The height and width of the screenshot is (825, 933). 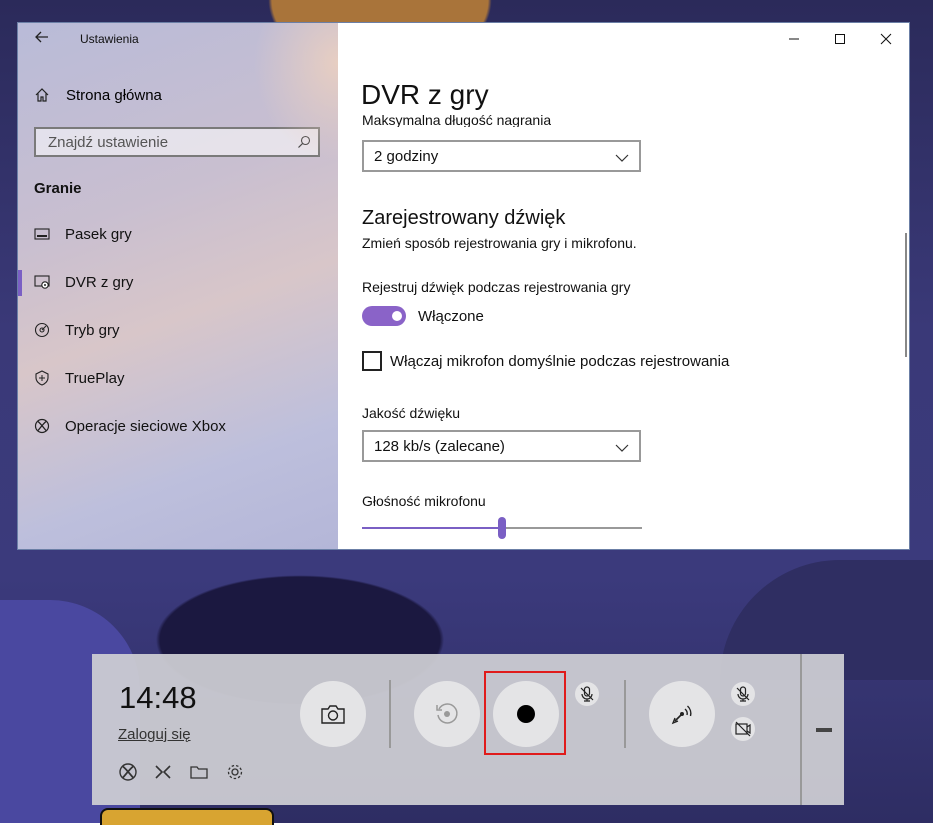 What do you see at coordinates (154, 734) in the screenshot?
I see `signin-link: Zaloguj się` at bounding box center [154, 734].